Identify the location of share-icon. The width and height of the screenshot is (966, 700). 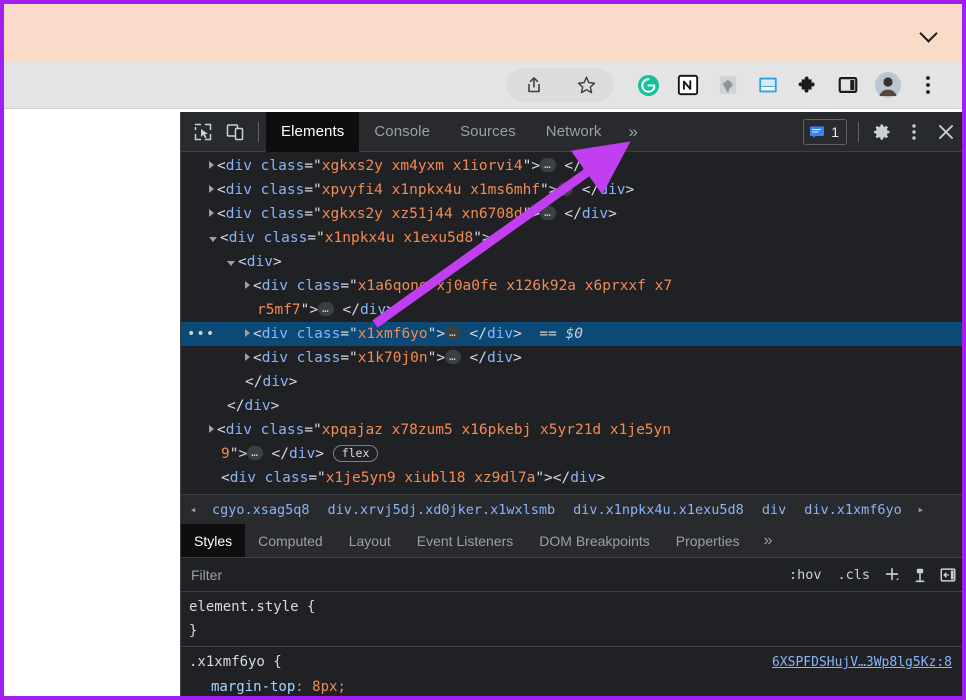
(534, 85).